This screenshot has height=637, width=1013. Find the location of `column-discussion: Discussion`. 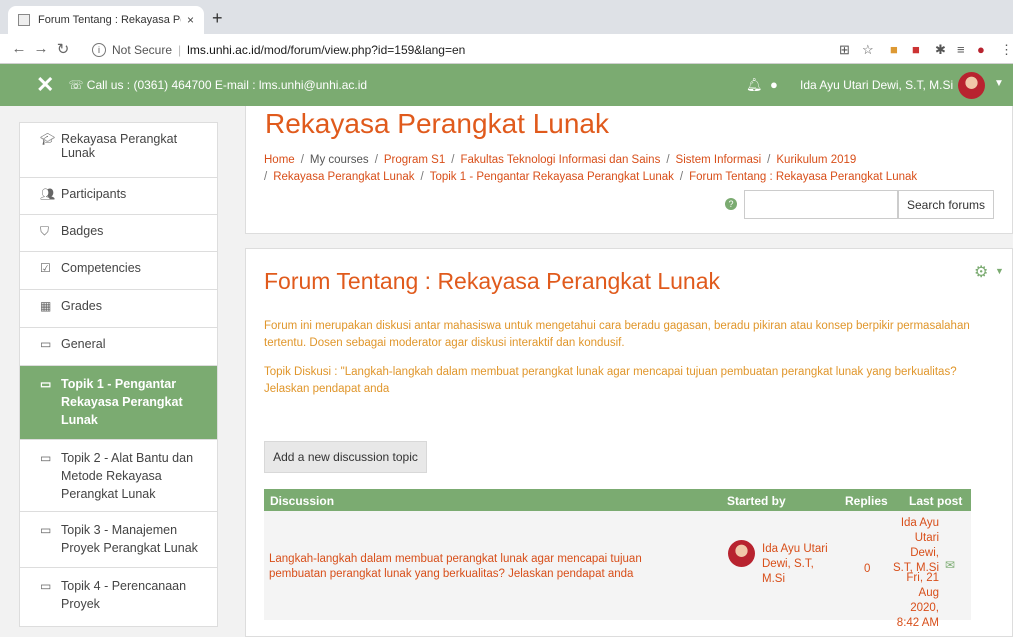

column-discussion: Discussion is located at coordinates (302, 501).